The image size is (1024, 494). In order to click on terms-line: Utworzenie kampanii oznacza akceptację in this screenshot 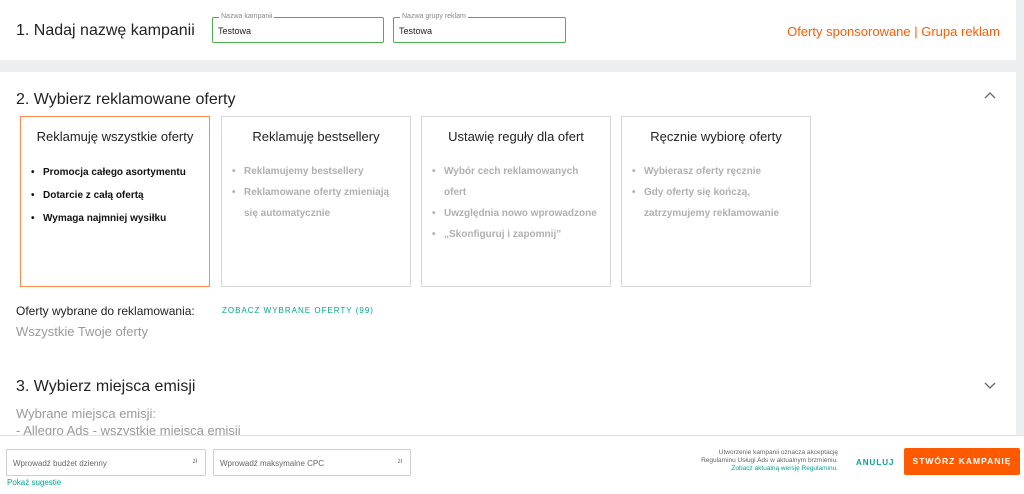, I will do `click(778, 452)`.